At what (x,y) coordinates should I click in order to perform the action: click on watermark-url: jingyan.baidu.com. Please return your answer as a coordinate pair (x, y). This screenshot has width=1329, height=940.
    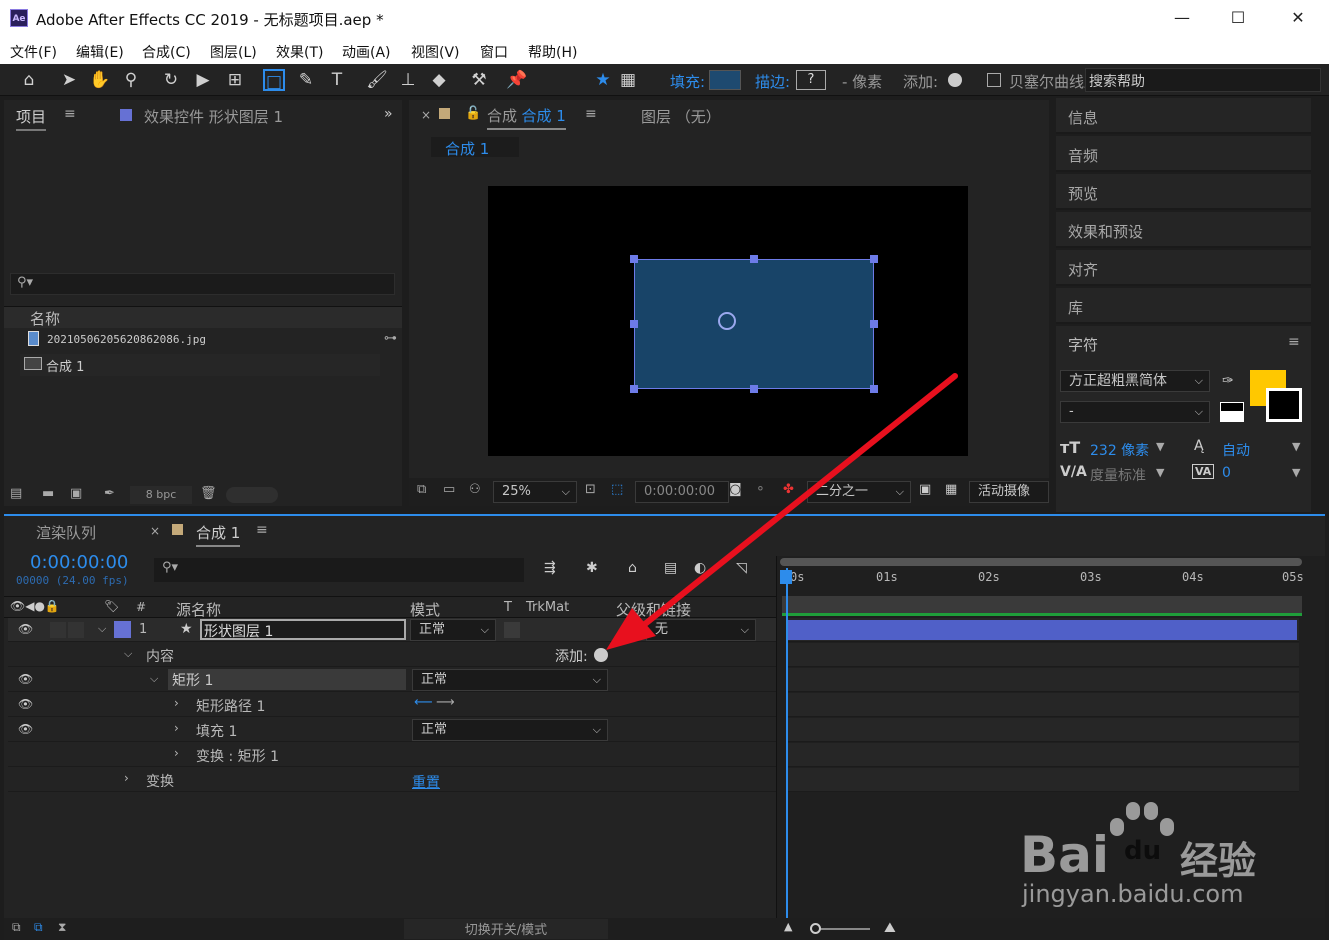
    Looking at the image, I should click on (1133, 894).